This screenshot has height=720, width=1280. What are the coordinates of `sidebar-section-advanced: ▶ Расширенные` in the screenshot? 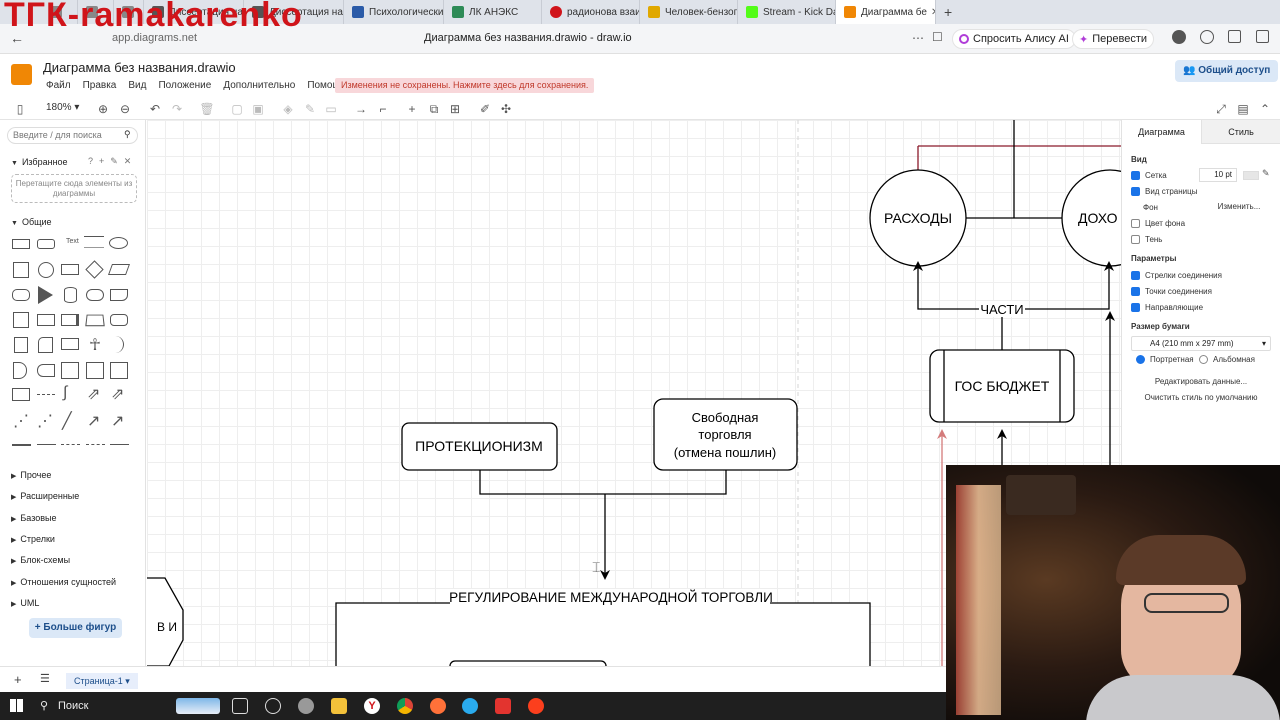 It's located at (45, 496).